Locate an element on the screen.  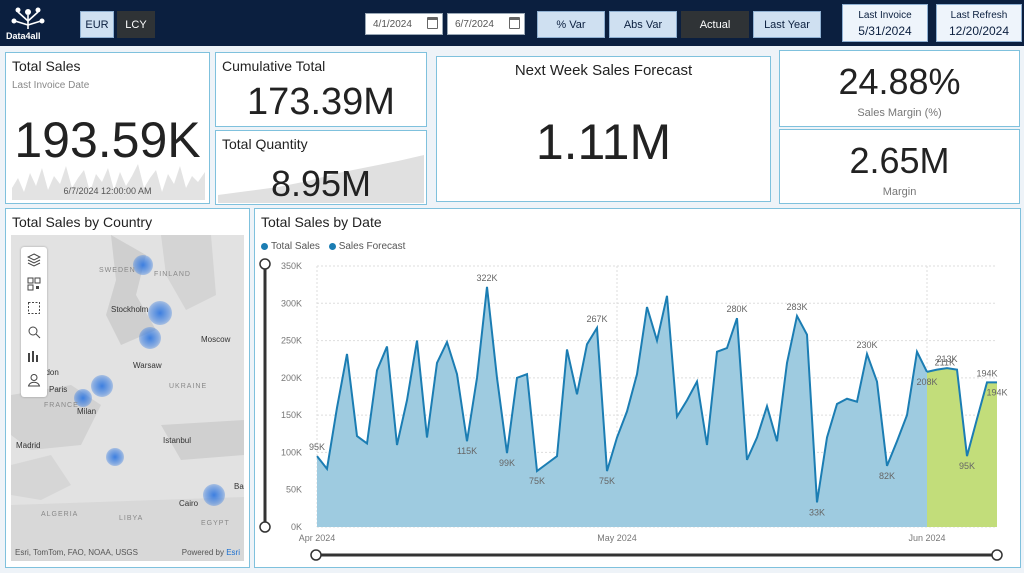
x-range-slider-handle-right is located at coordinates (997, 555).